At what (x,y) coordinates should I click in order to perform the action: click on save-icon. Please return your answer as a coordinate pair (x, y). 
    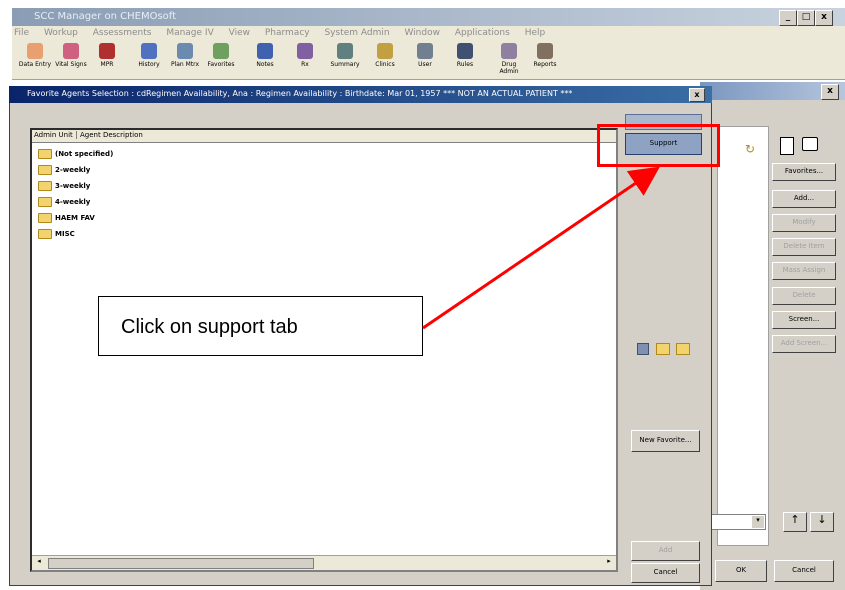
    Looking at the image, I should click on (643, 349).